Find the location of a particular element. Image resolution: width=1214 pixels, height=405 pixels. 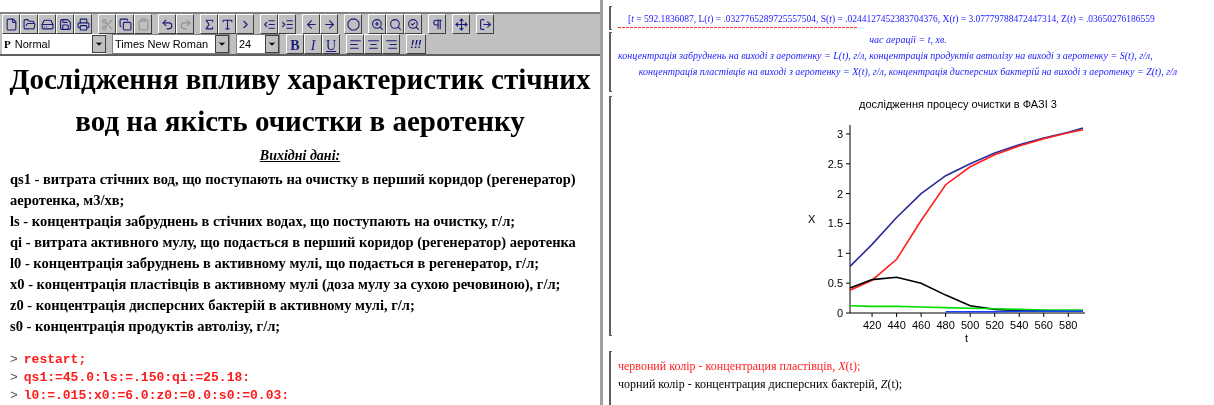

legend-text: червоний колір - концентрация пластівців, X(t); is located at coordinates (740, 366).